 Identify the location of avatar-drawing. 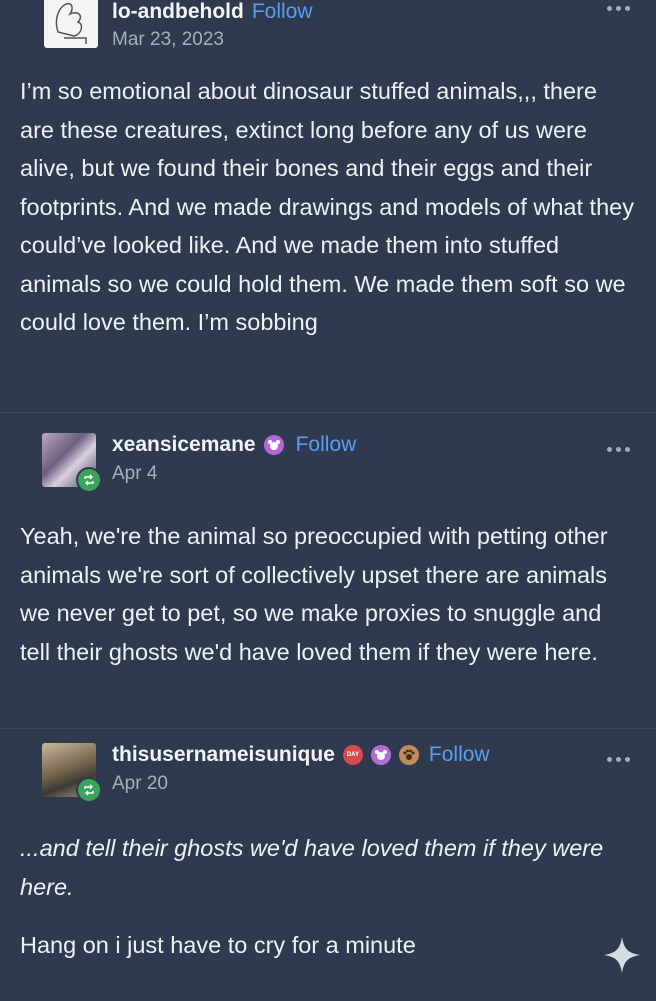
(71, 23).